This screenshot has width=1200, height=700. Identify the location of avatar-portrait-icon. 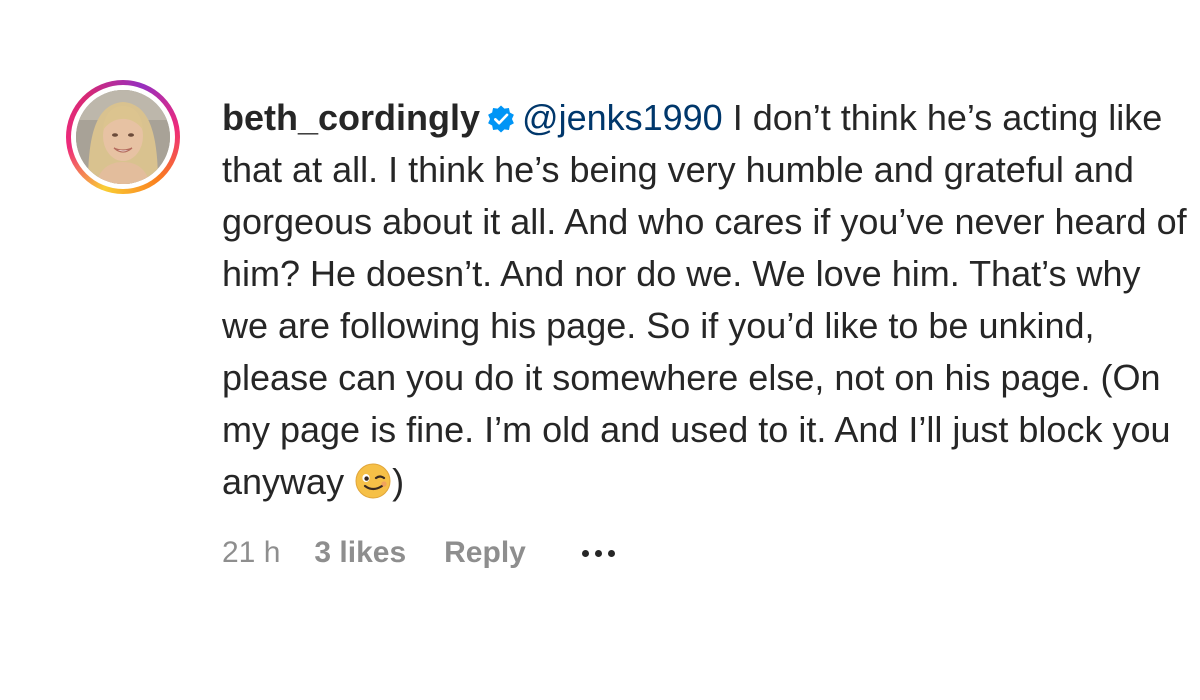
(123, 137).